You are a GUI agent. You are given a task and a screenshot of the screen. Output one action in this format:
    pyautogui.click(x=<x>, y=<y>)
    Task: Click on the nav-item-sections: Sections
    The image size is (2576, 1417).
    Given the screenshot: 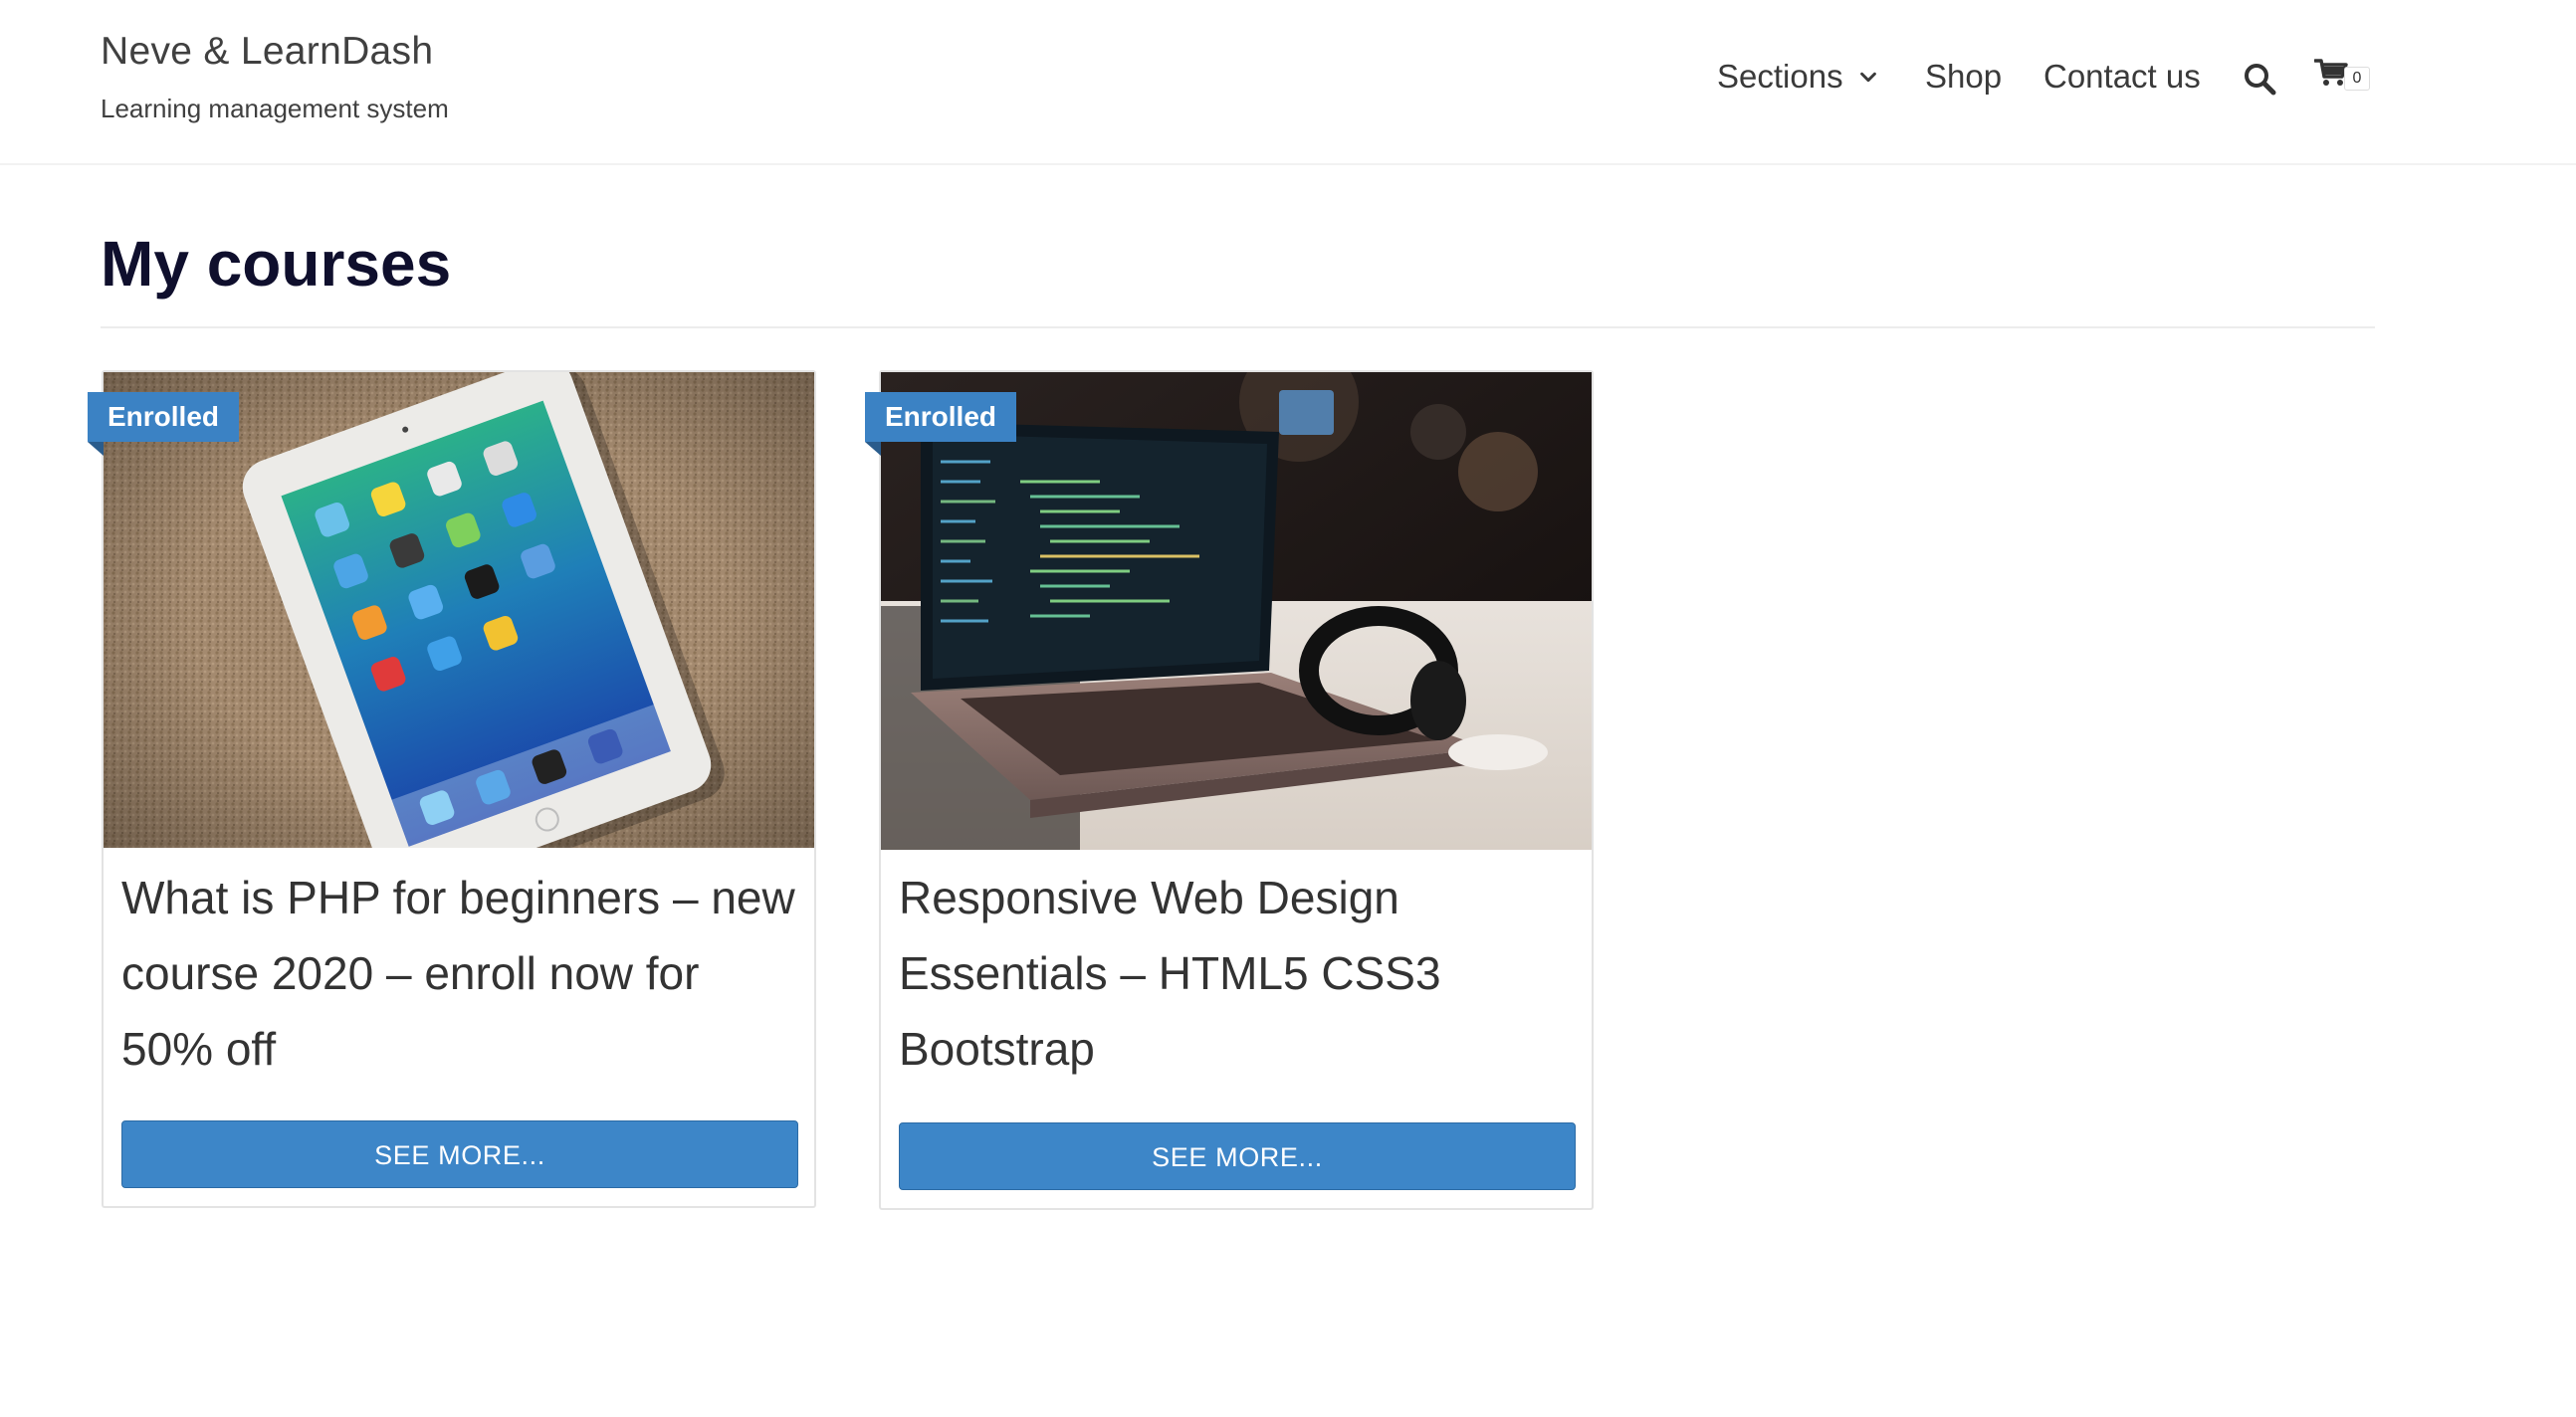 What is the action you would take?
    pyautogui.click(x=1798, y=76)
    